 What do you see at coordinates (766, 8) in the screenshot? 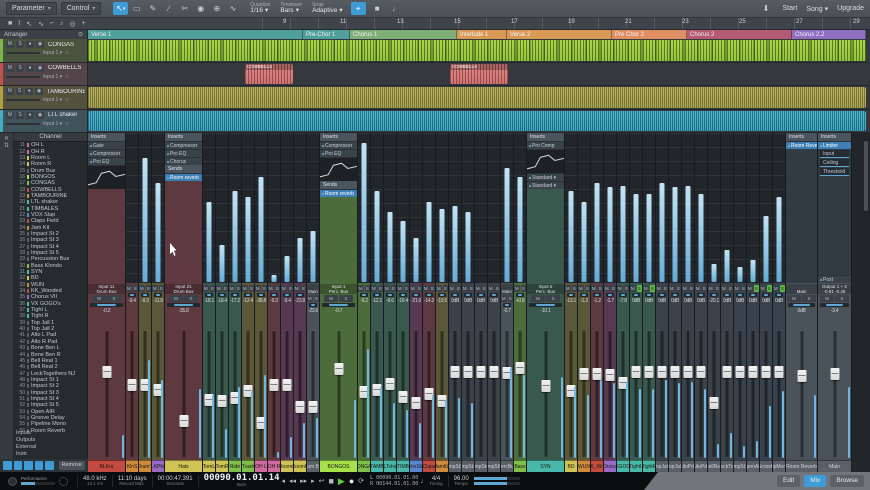
I see `download-icon: ⬇` at bounding box center [766, 8].